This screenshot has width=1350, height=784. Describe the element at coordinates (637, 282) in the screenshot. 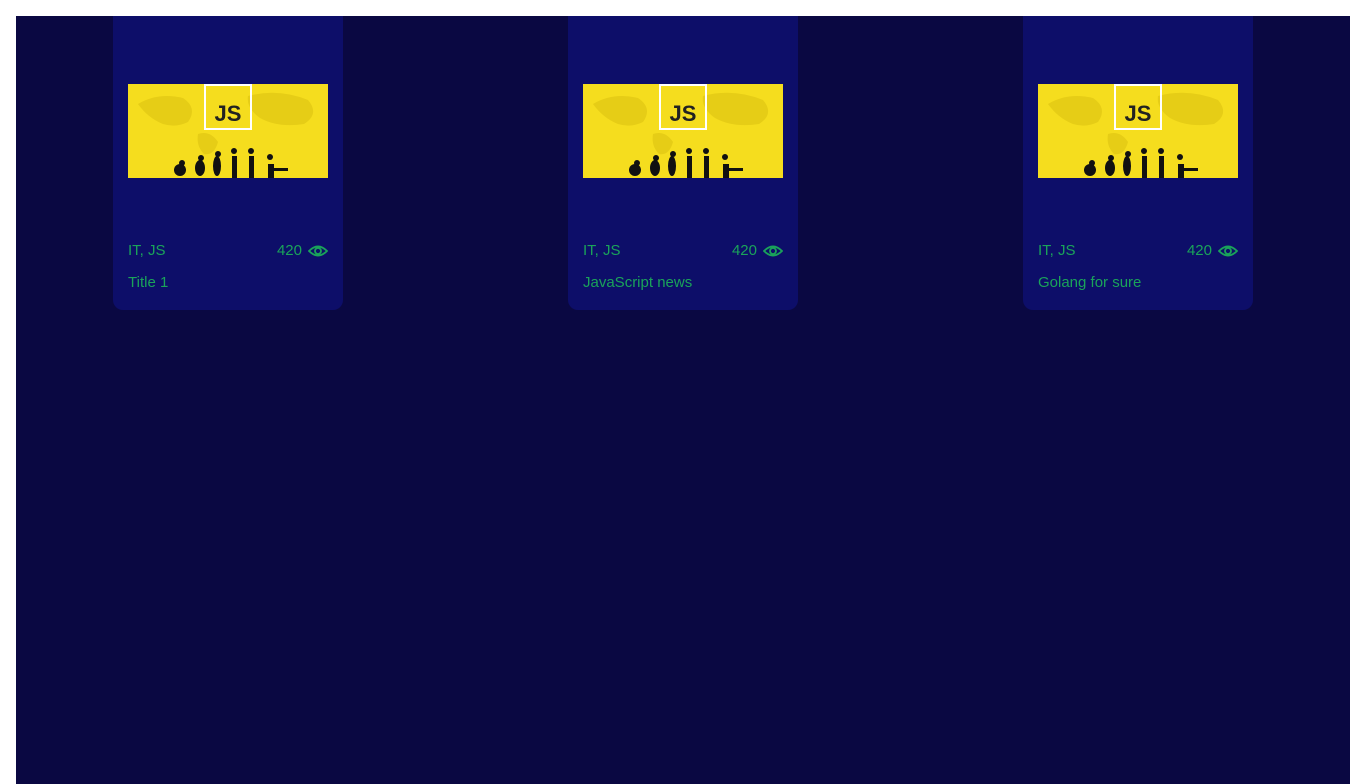

I see `article-title: JavaScript news` at that location.